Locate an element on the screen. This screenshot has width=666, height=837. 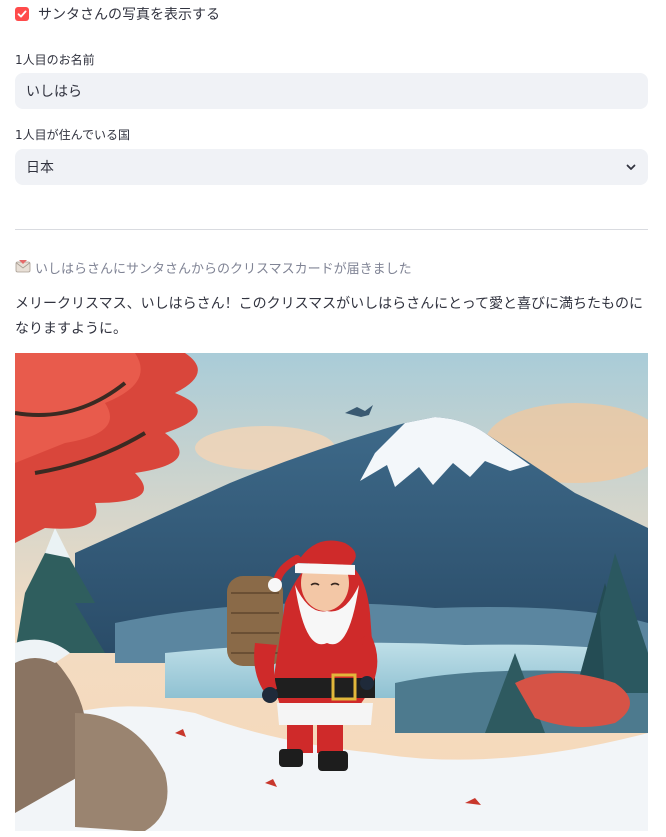
chevron-down-icon is located at coordinates (631, 167).